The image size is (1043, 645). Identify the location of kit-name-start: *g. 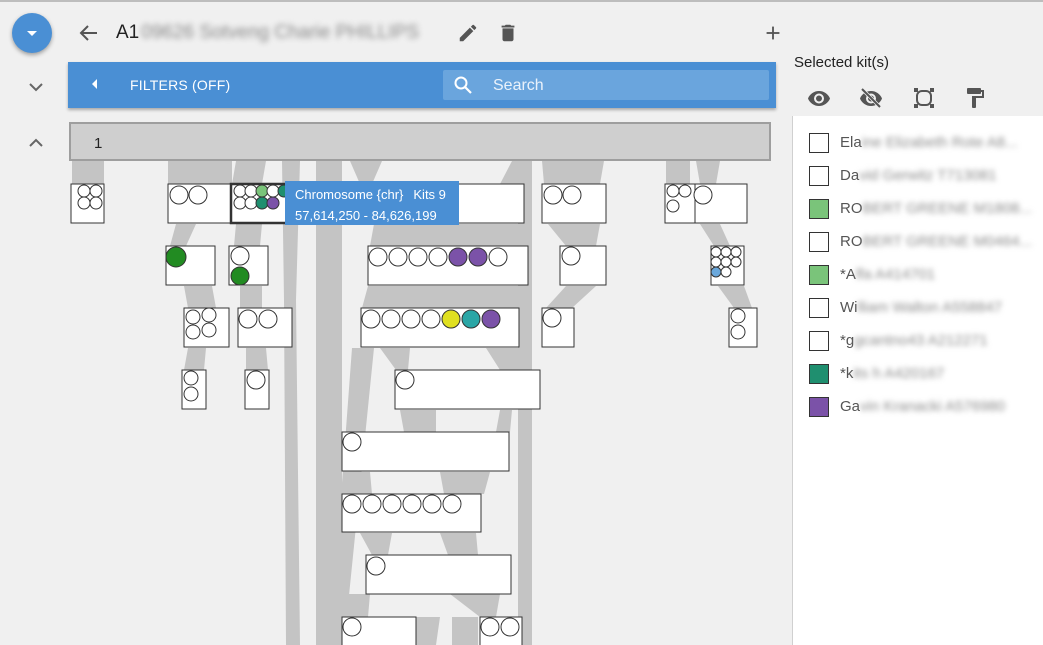
(847, 340).